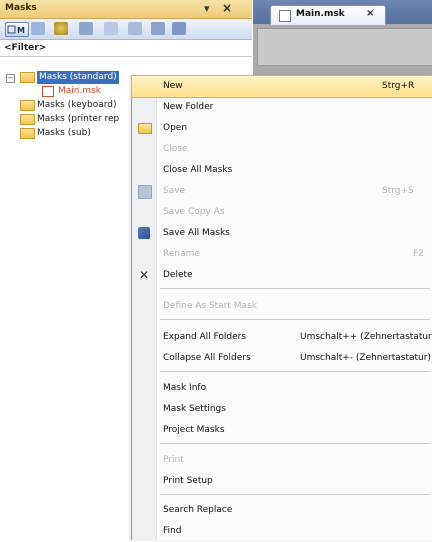 This screenshot has width=432, height=542. Describe the element at coordinates (198, 510) in the screenshot. I see `menu-item-label: Search Replace` at that location.